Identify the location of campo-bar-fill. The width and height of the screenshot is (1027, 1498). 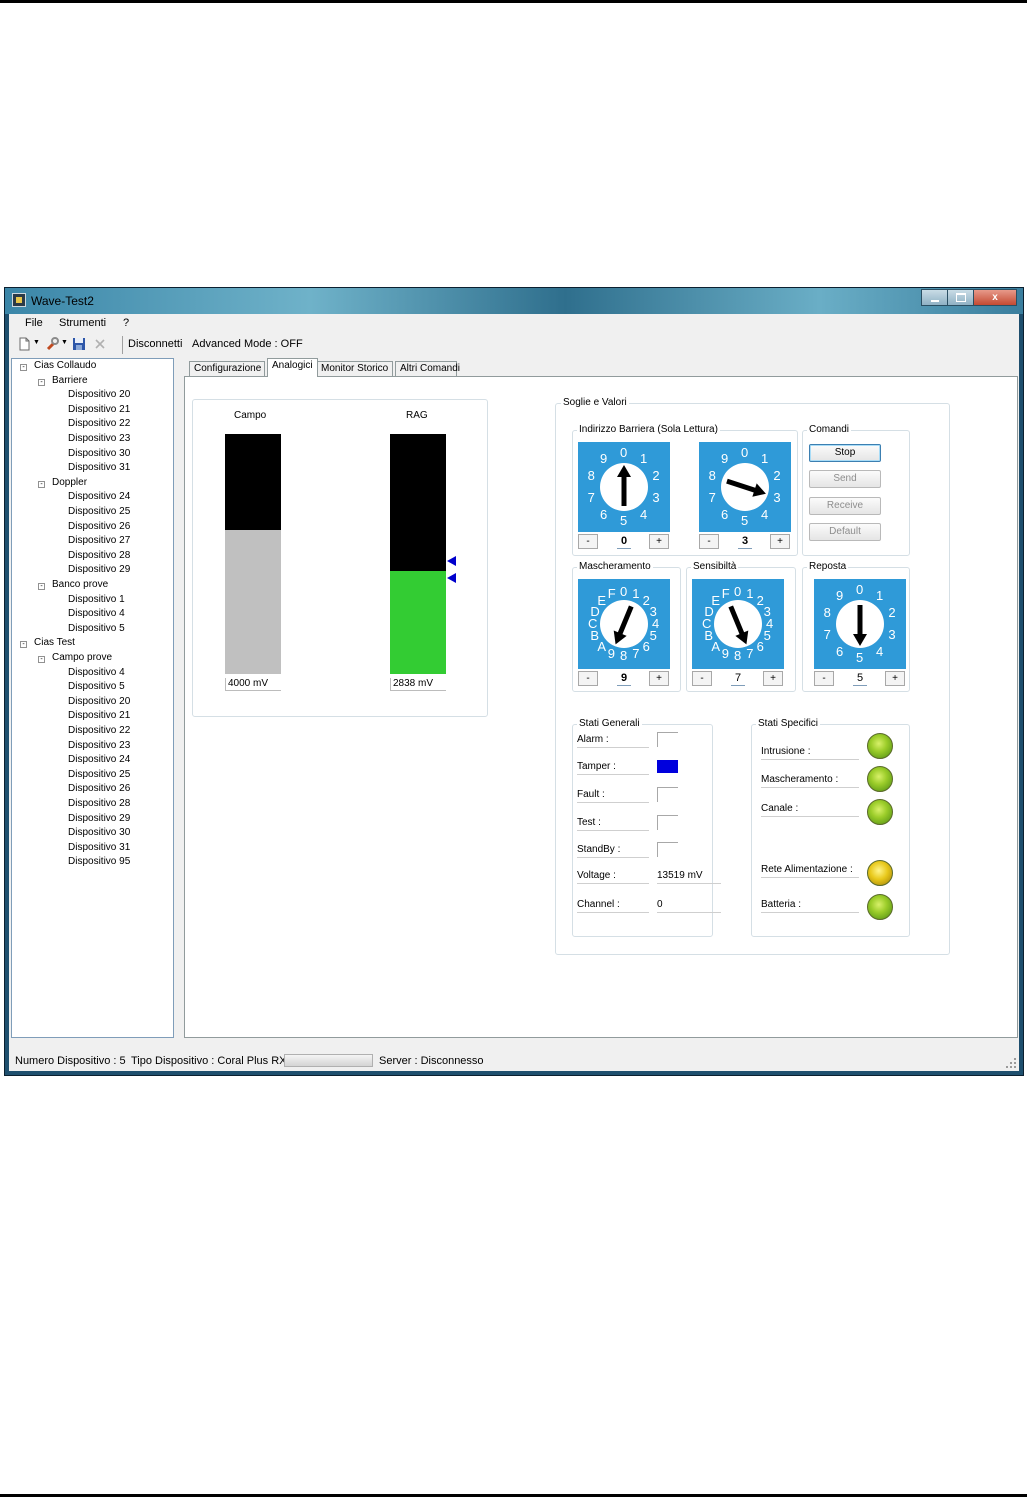
(253, 602).